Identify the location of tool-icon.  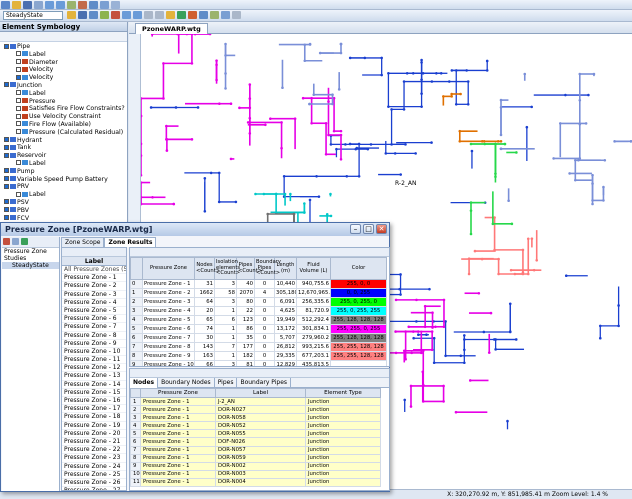
(104, 5).